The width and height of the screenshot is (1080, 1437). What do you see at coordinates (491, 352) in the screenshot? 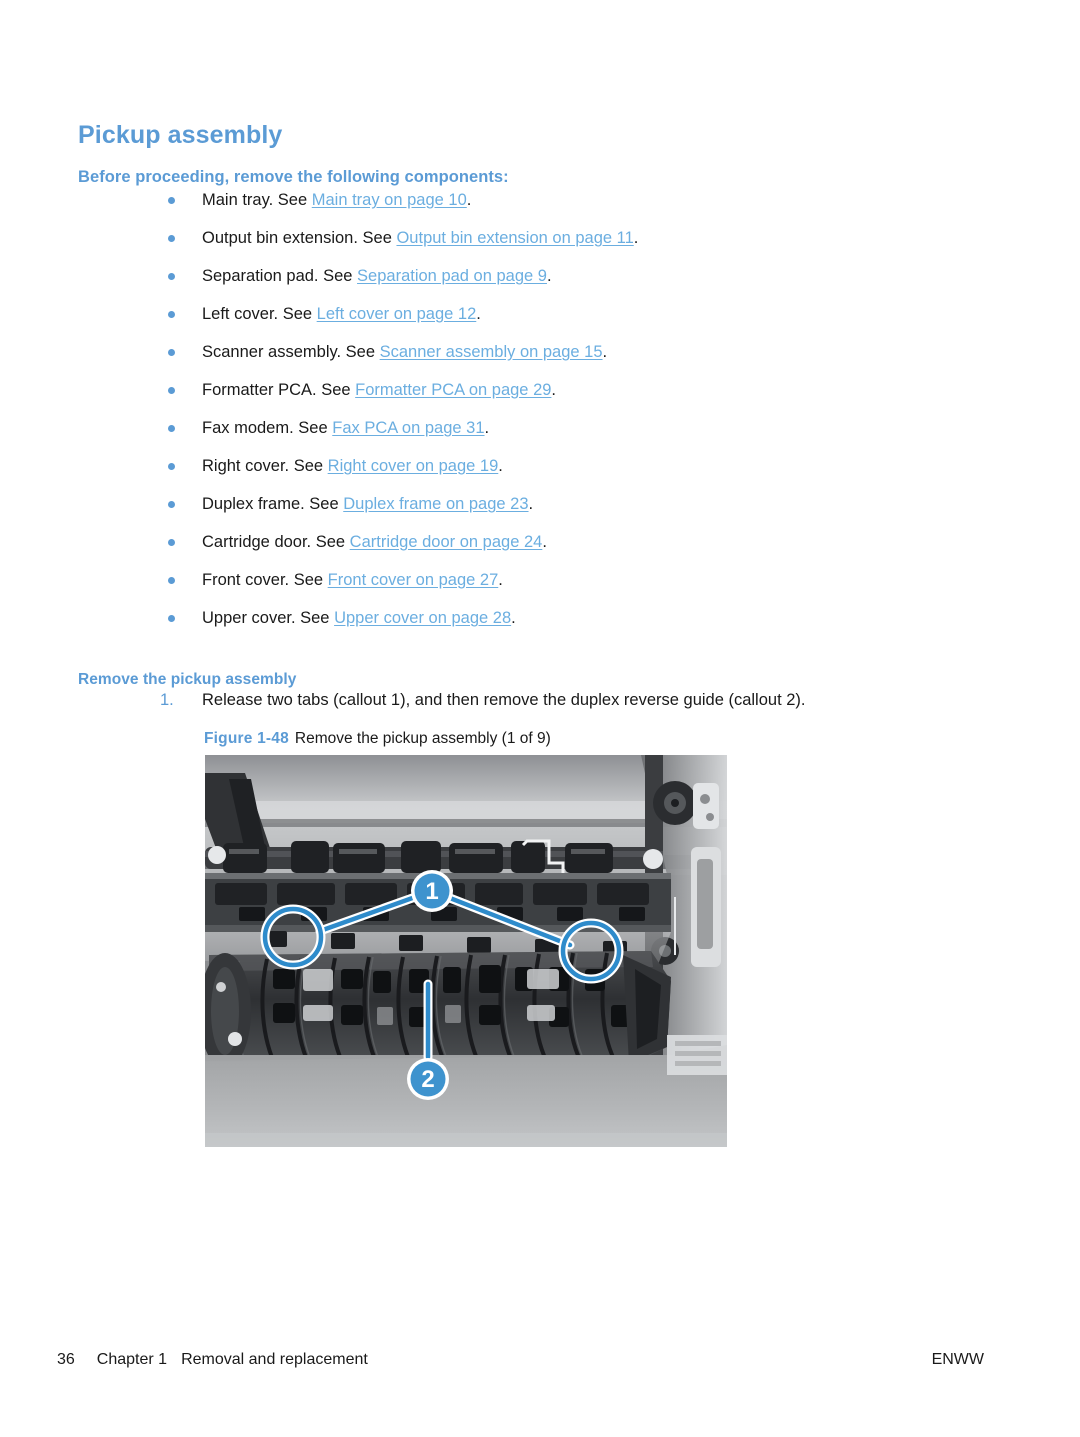
I see `cross-reference-link: Scanner assembly on page 15` at bounding box center [491, 352].